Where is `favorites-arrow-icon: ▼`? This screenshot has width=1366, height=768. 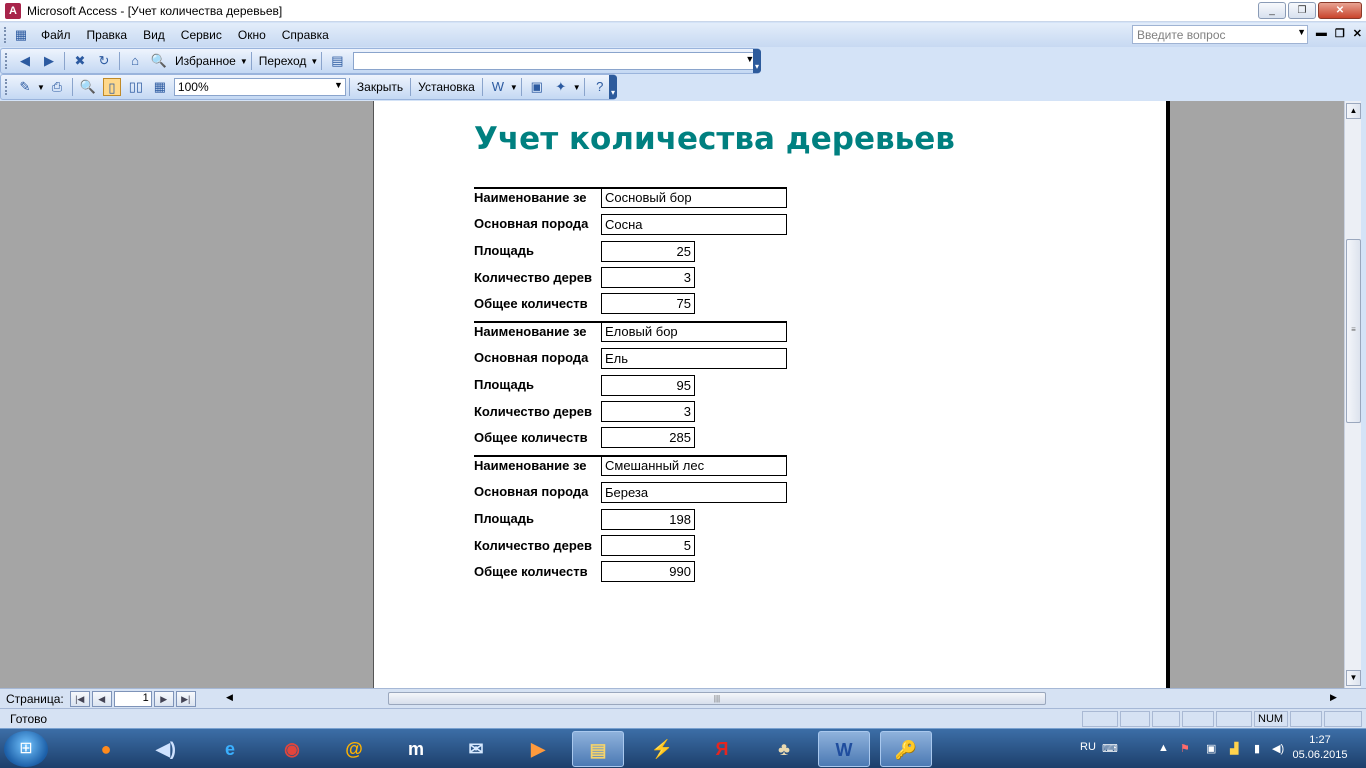
favorites-arrow-icon: ▼ is located at coordinates (244, 61).